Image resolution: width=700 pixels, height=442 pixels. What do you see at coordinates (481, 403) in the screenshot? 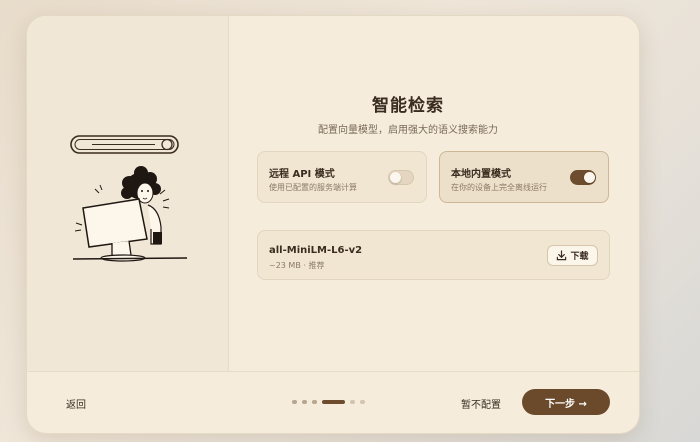
I see `skip-button: 暂不配置` at bounding box center [481, 403].